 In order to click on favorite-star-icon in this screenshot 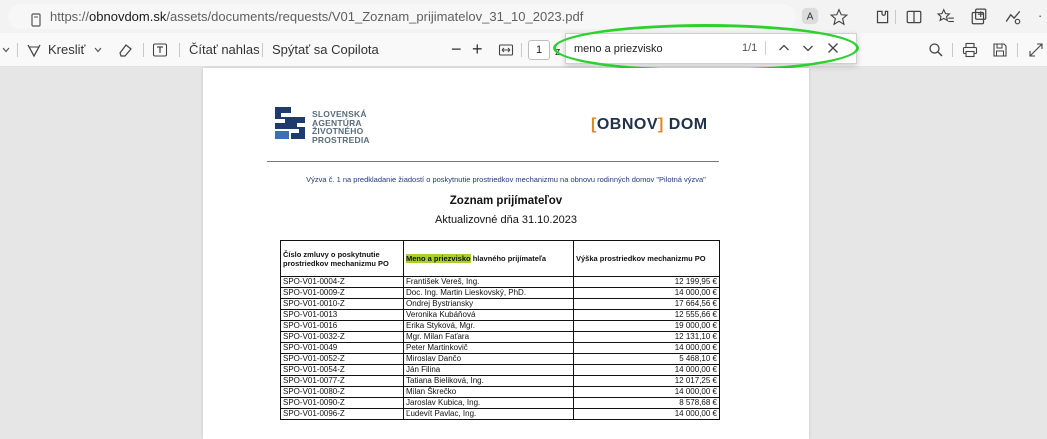, I will do `click(839, 17)`.